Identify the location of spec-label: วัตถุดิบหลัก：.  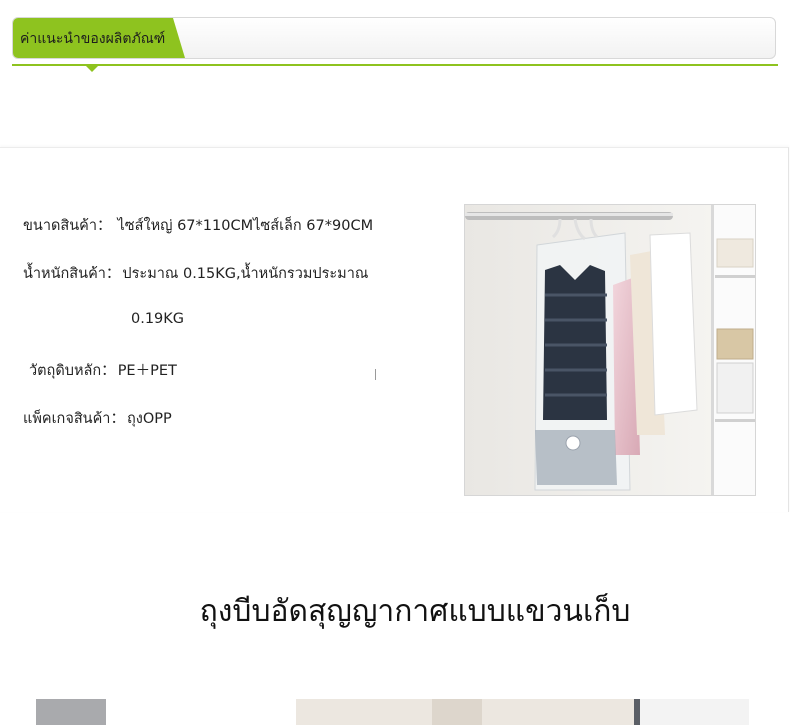
(72, 371).